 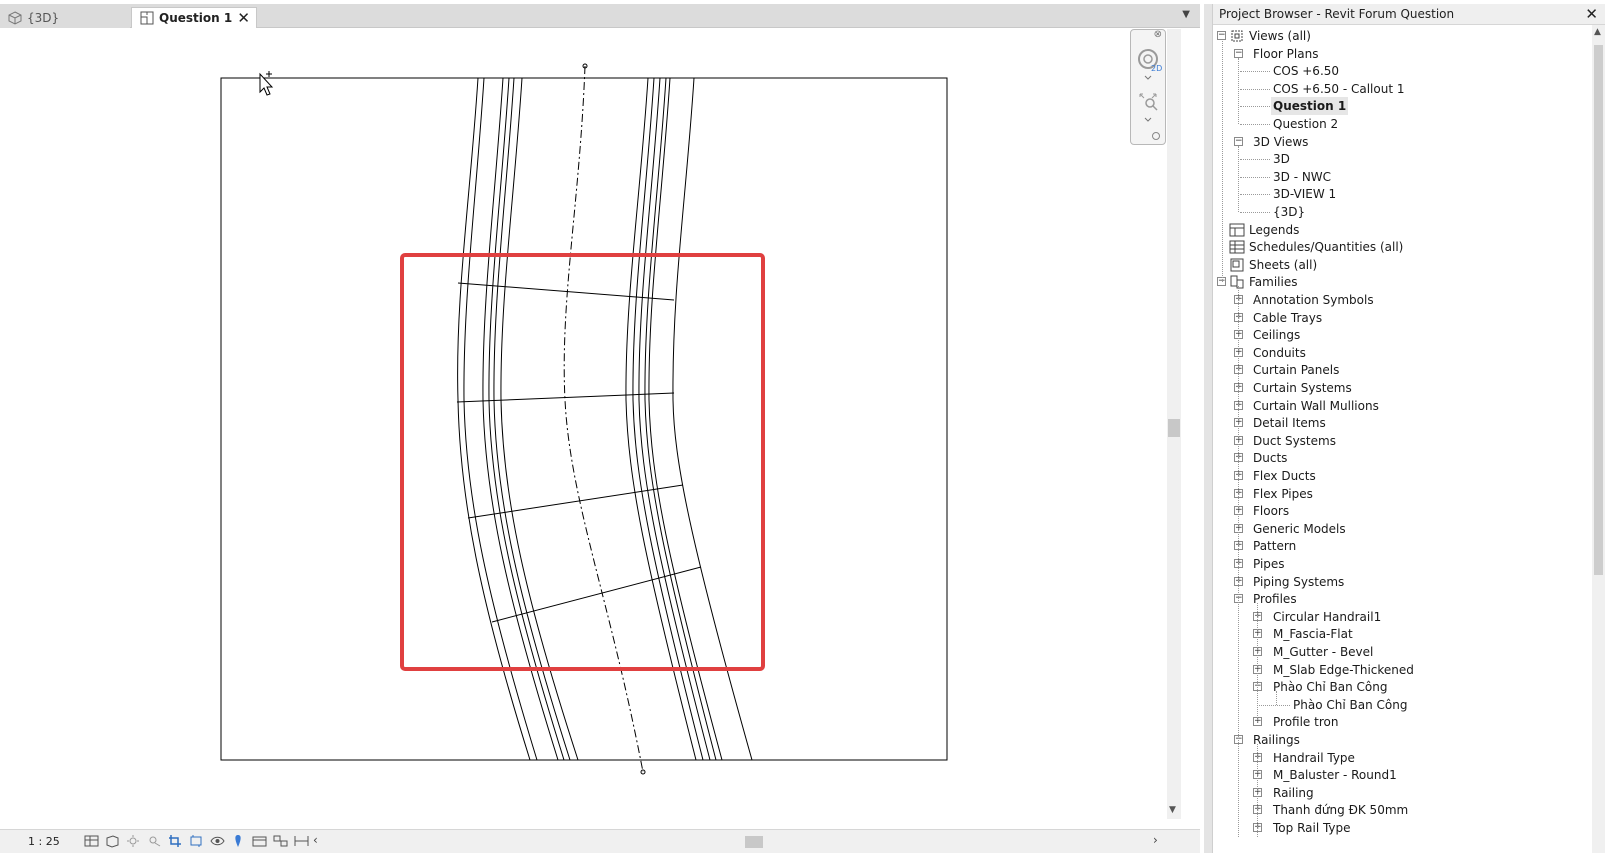 What do you see at coordinates (1158, 34) in the screenshot?
I see `nav-bar-close-icon: ⊗` at bounding box center [1158, 34].